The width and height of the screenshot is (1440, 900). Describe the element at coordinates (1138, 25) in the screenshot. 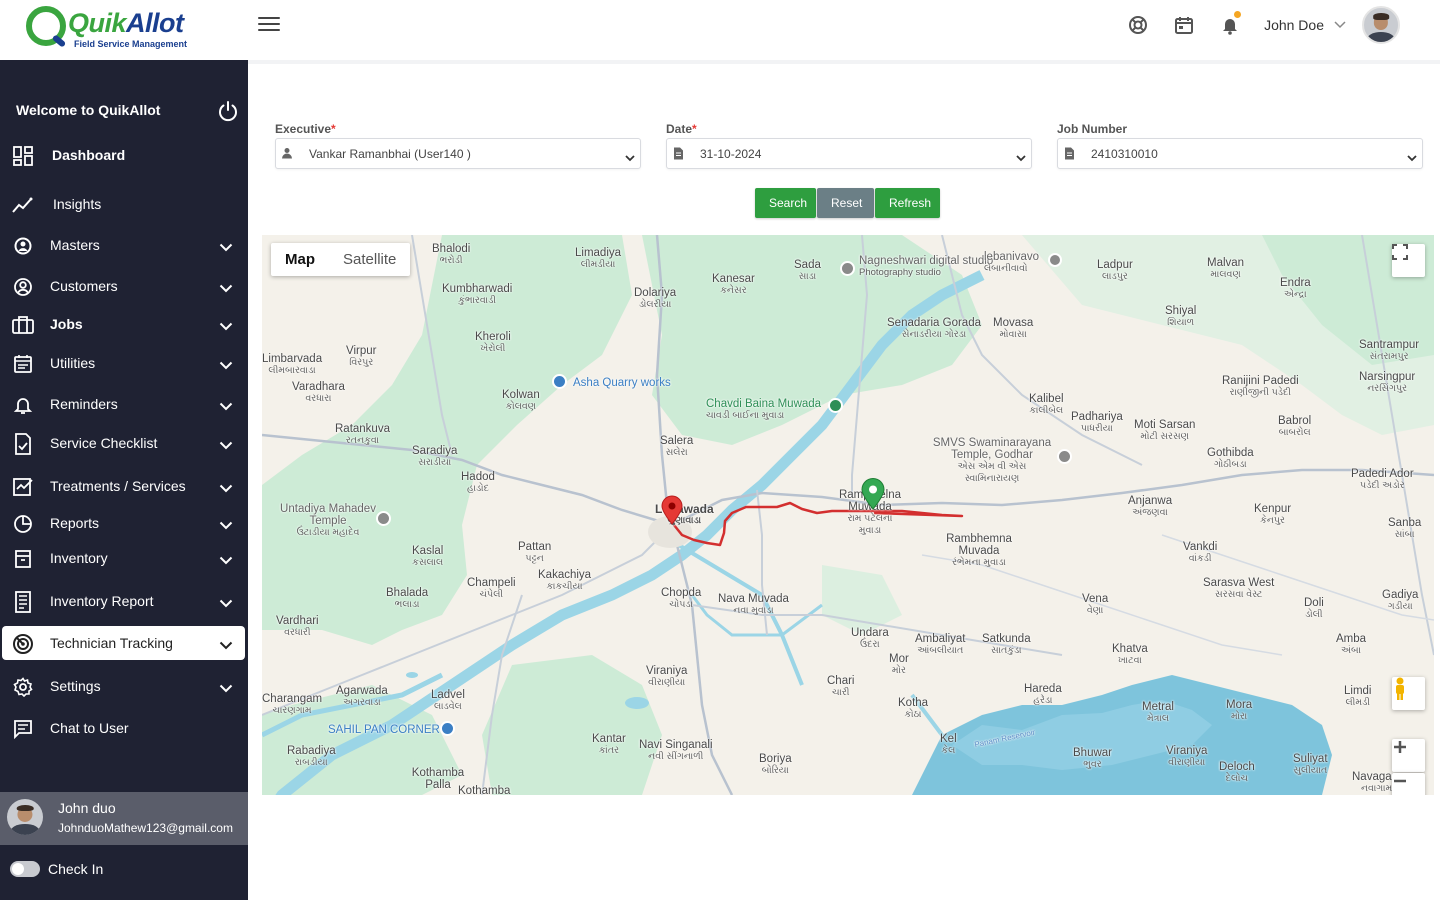

I see `support-icon` at that location.